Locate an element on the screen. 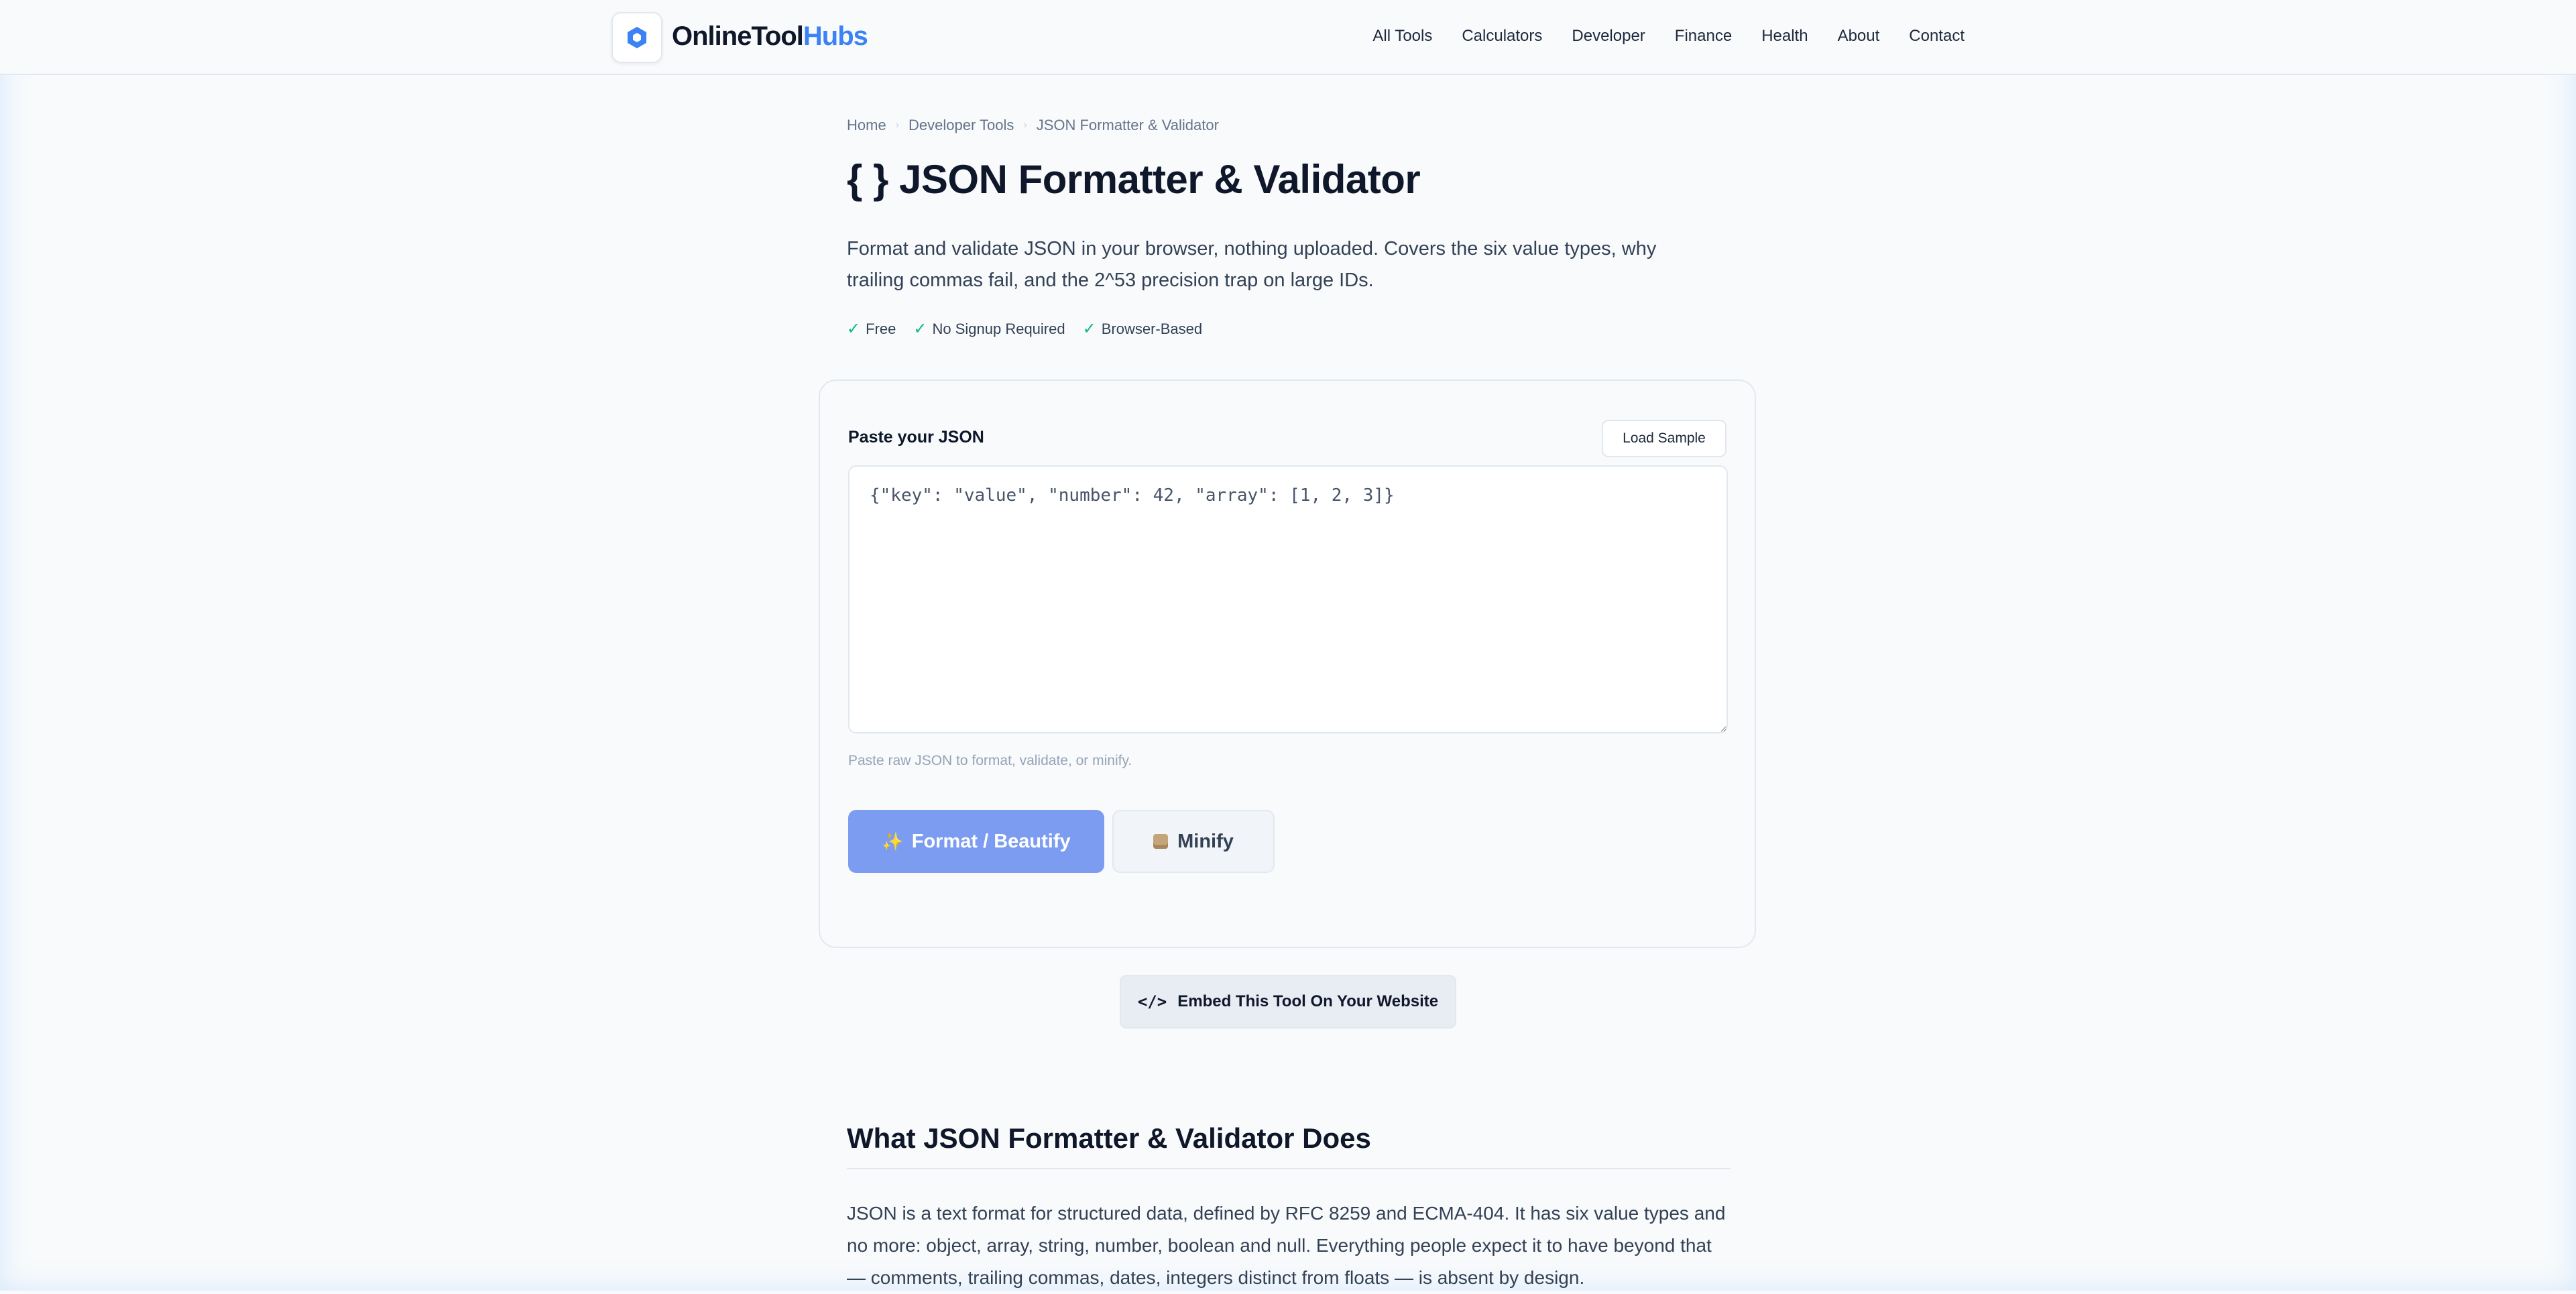 The height and width of the screenshot is (1294, 2576). badge-free: ✓ Free is located at coordinates (871, 329).